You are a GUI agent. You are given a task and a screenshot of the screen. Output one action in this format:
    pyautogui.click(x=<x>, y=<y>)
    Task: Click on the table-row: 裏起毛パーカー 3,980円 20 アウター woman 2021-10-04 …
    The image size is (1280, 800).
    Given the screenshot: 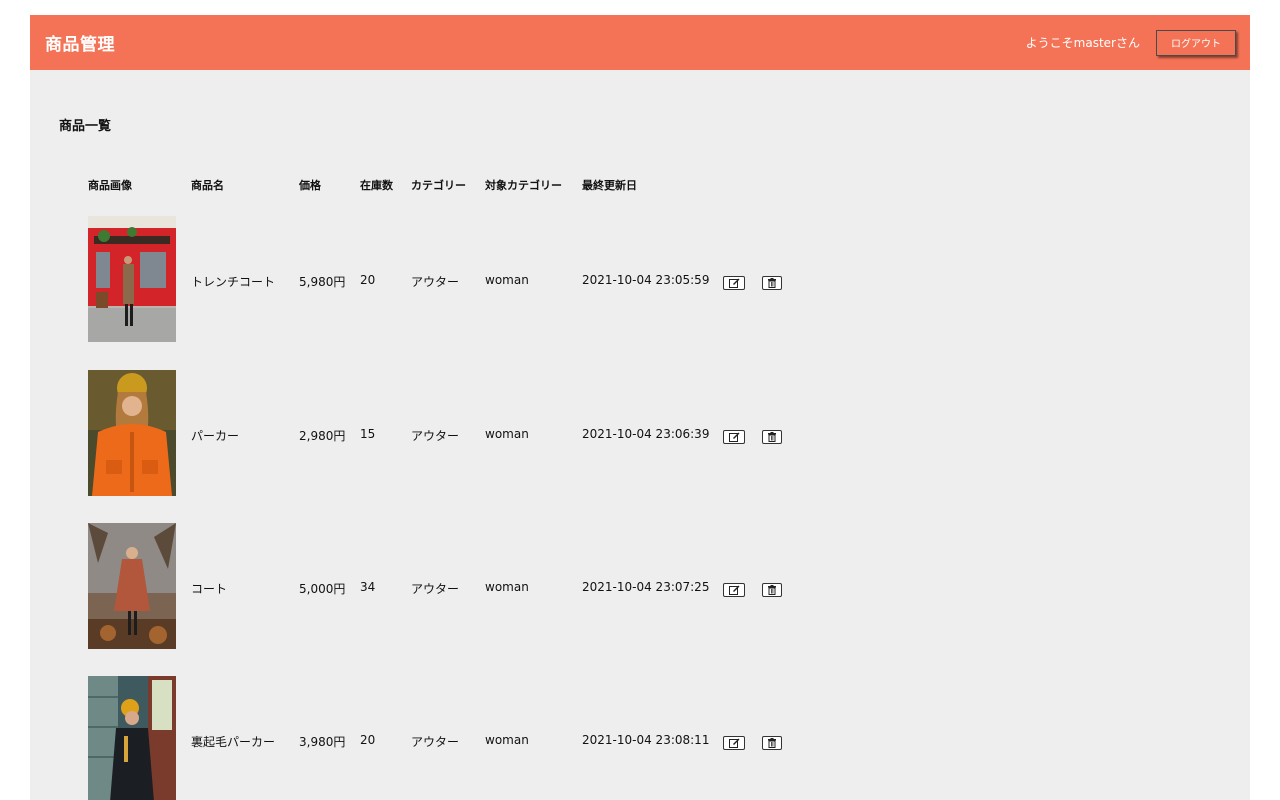 What is the action you would take?
    pyautogui.click(x=448, y=738)
    